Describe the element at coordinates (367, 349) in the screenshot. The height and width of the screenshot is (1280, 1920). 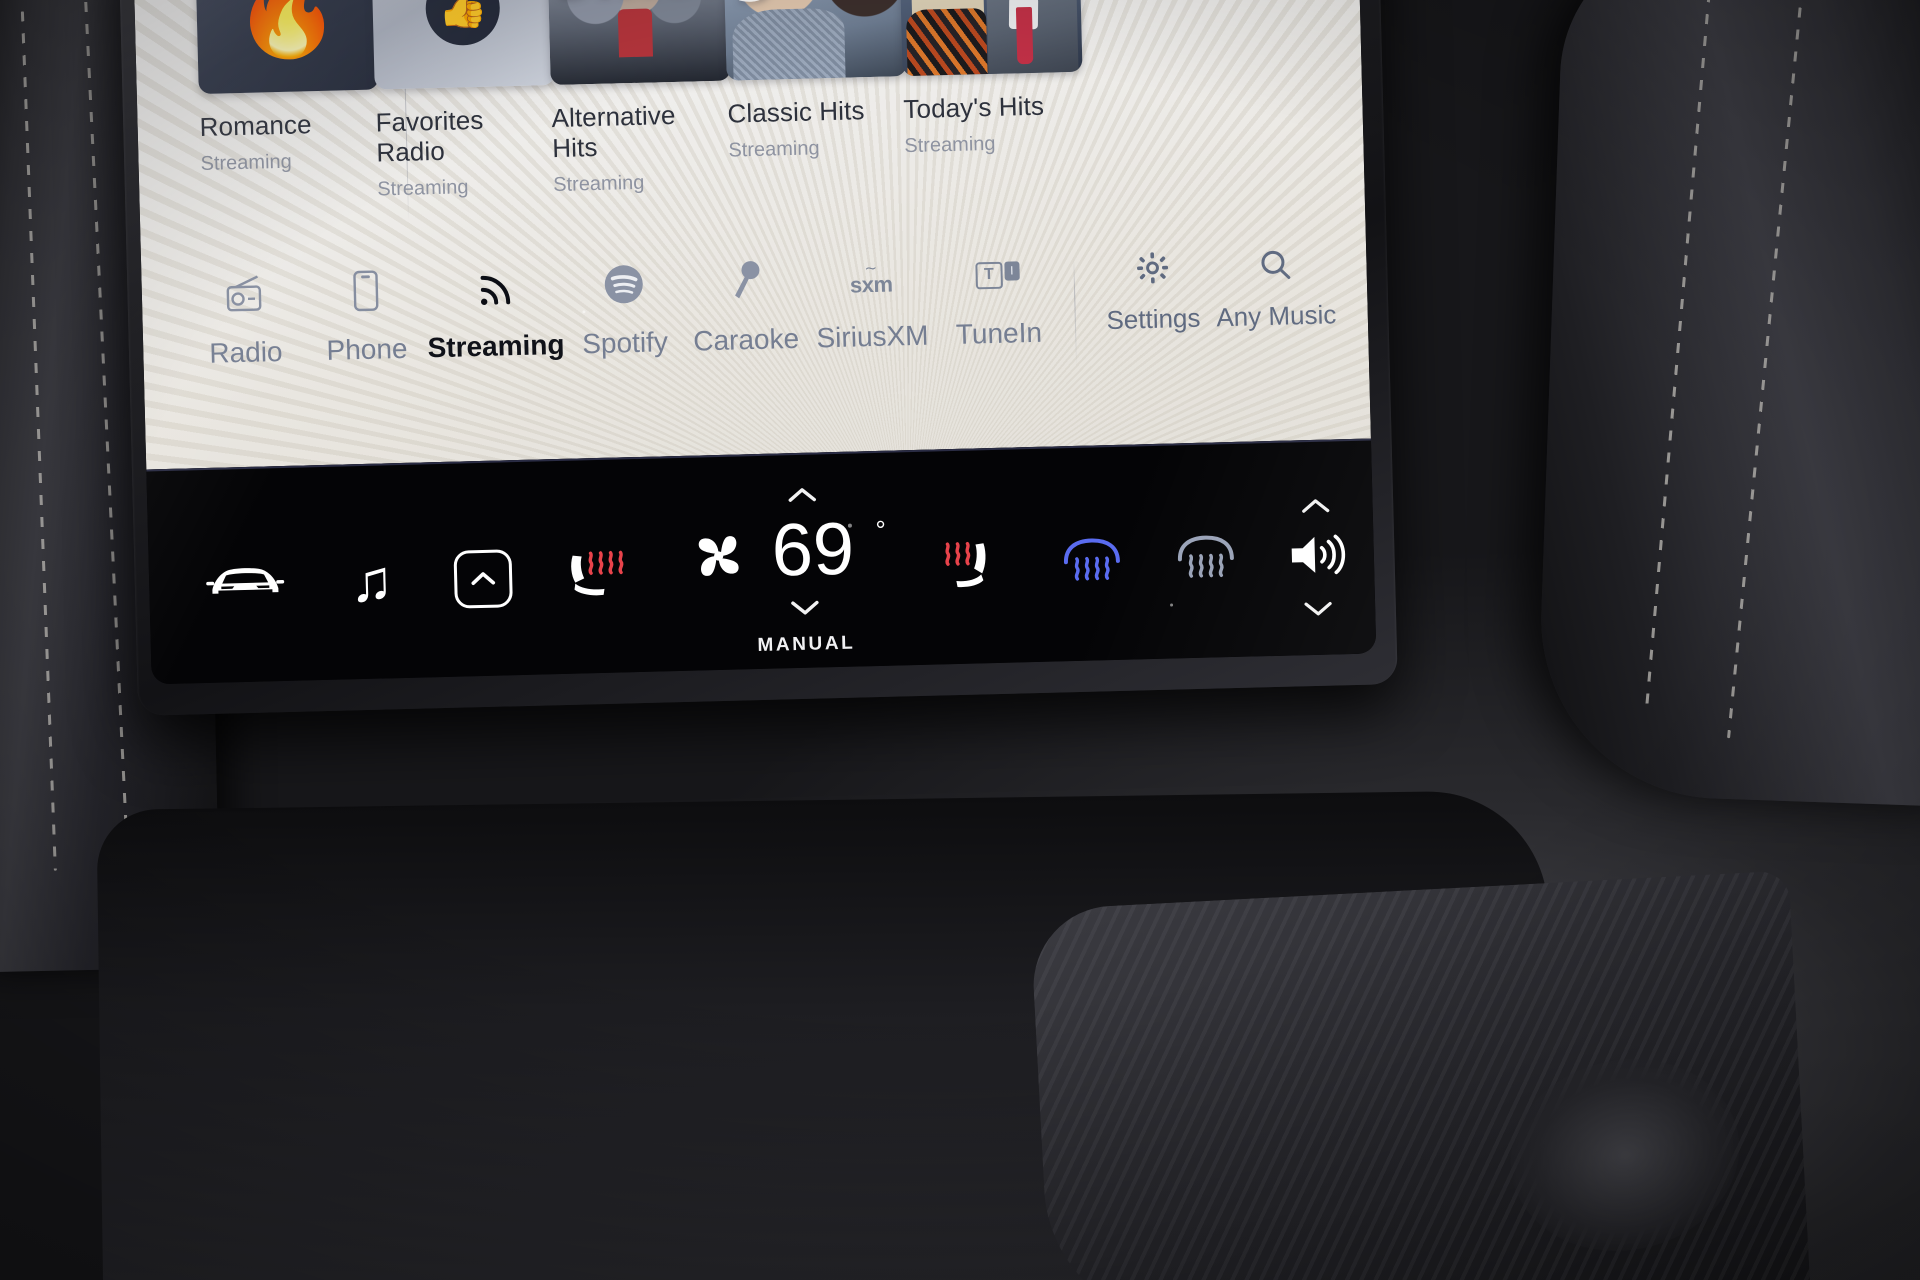
I see `nav-label: Phone` at that location.